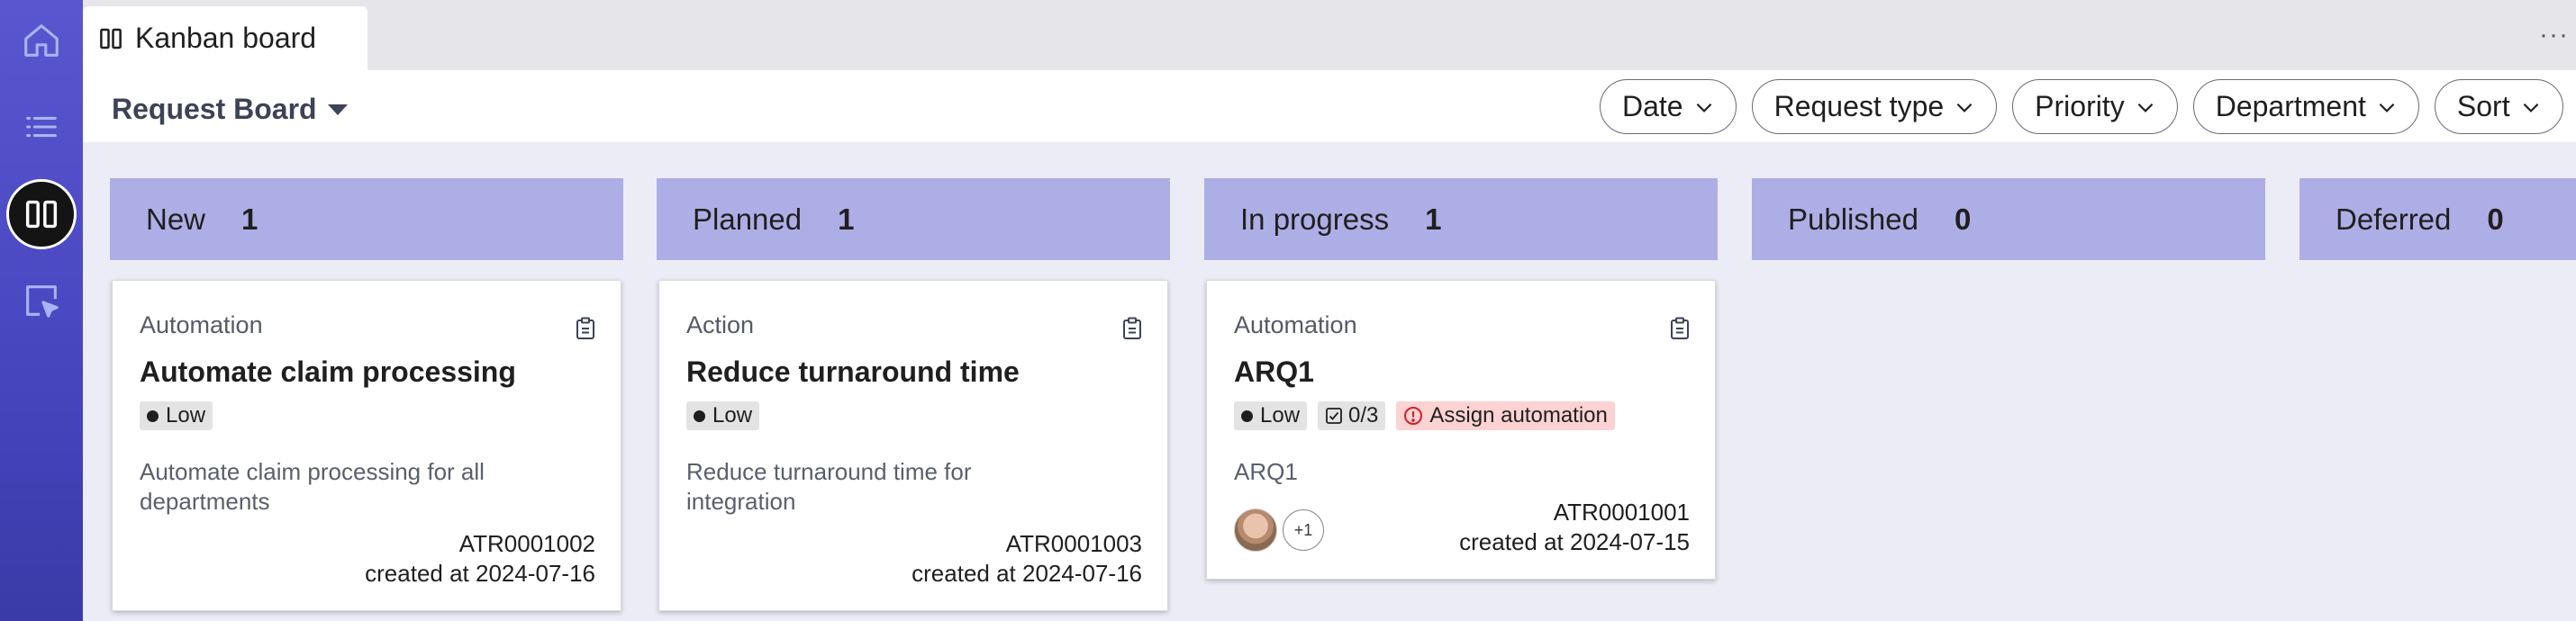  Describe the element at coordinates (1315, 219) in the screenshot. I see `column-title: In progress` at that location.